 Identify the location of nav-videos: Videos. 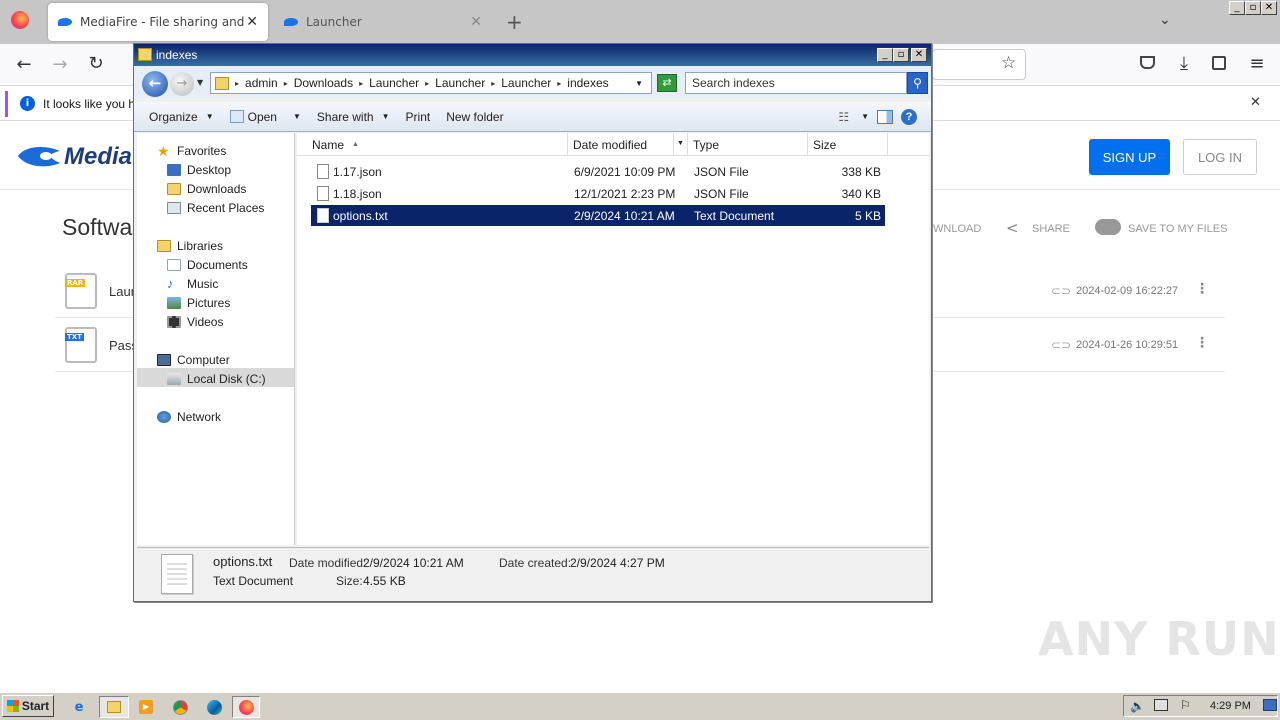
(195, 321).